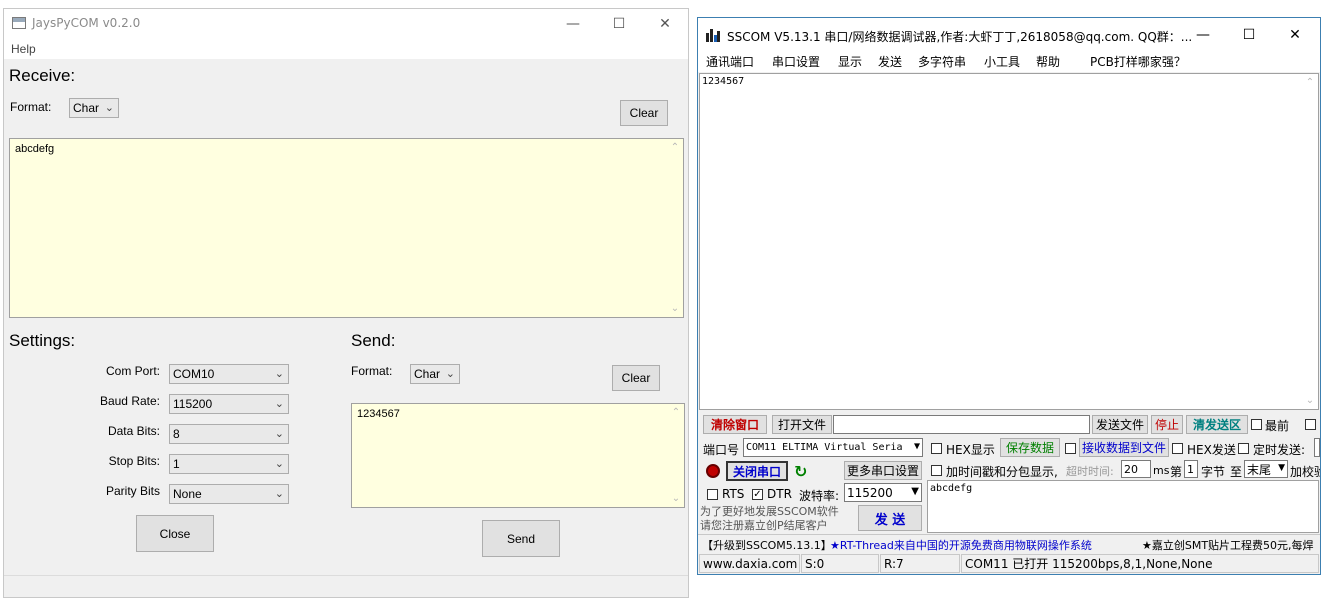 The image size is (1326, 601). Describe the element at coordinates (916, 446) in the screenshot. I see `dropdown-arrow-icon: ▼` at that location.